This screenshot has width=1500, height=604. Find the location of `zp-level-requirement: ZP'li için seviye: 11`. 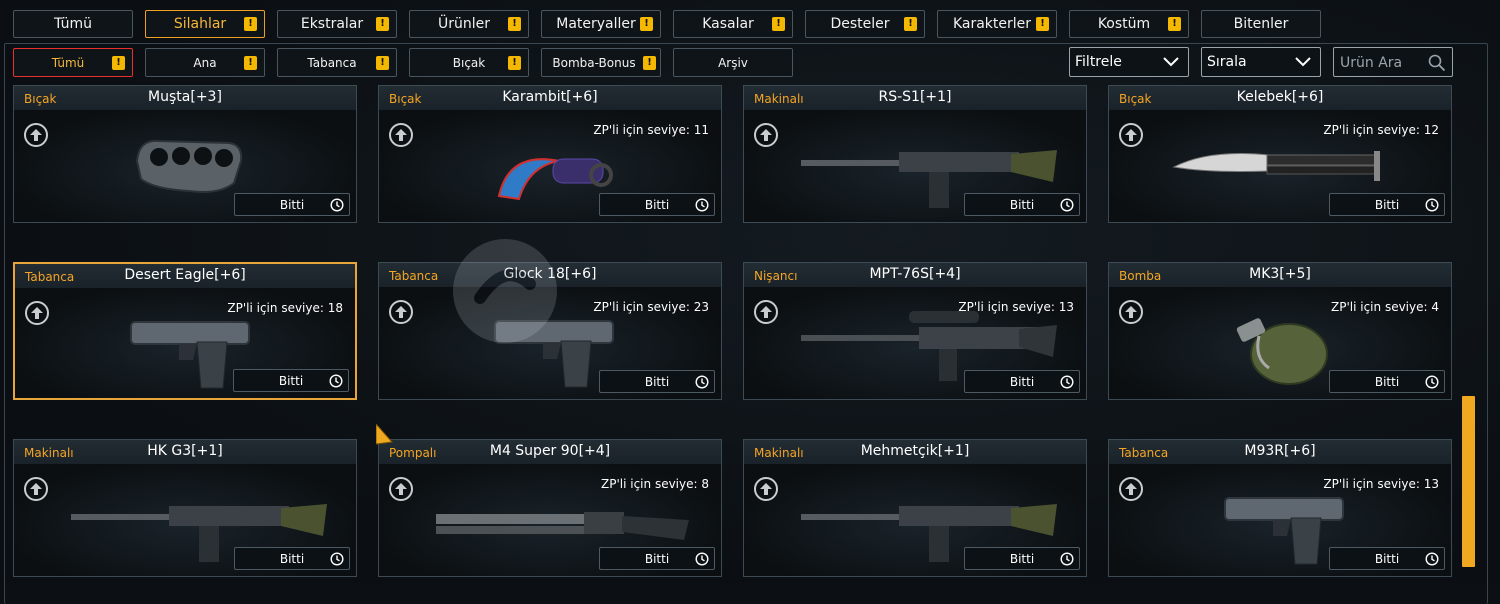

zp-level-requirement: ZP'li için seviye: 11 is located at coordinates (651, 130).